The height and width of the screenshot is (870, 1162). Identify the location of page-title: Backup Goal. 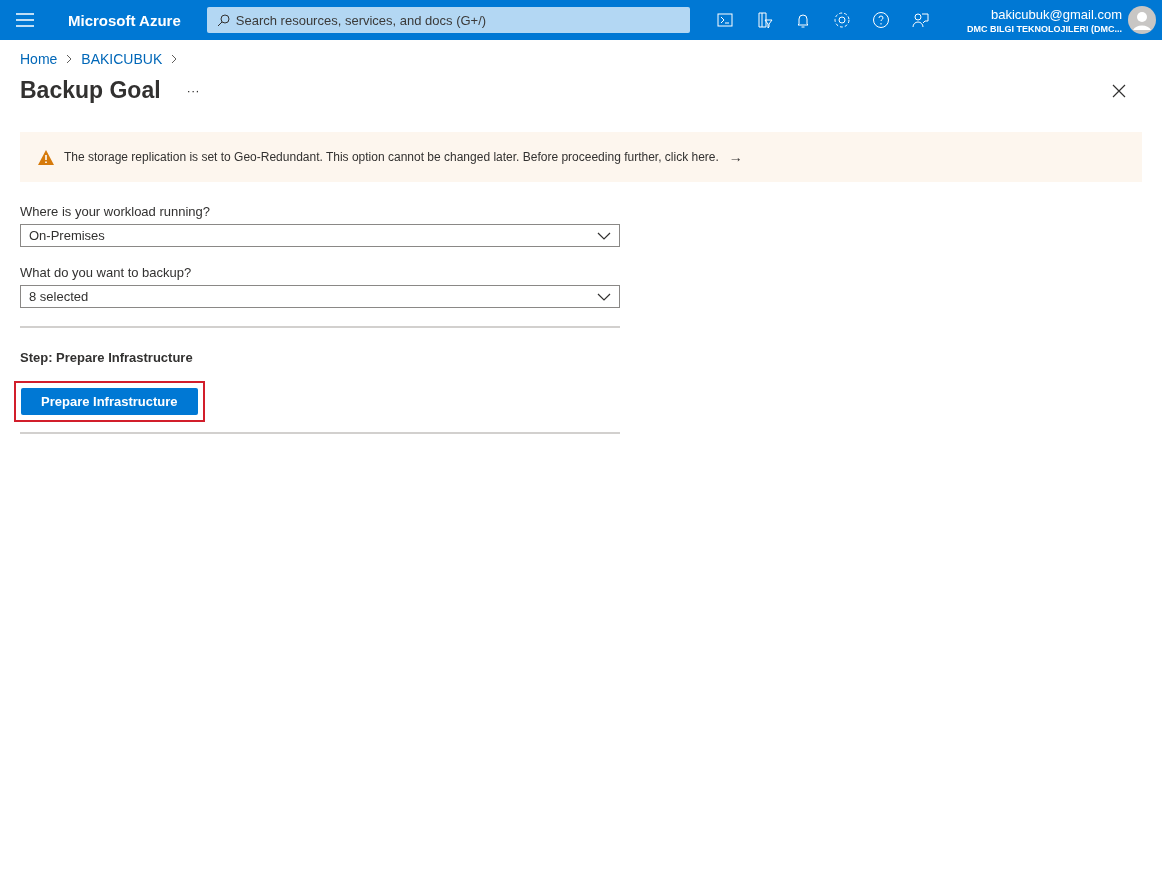
(90, 90).